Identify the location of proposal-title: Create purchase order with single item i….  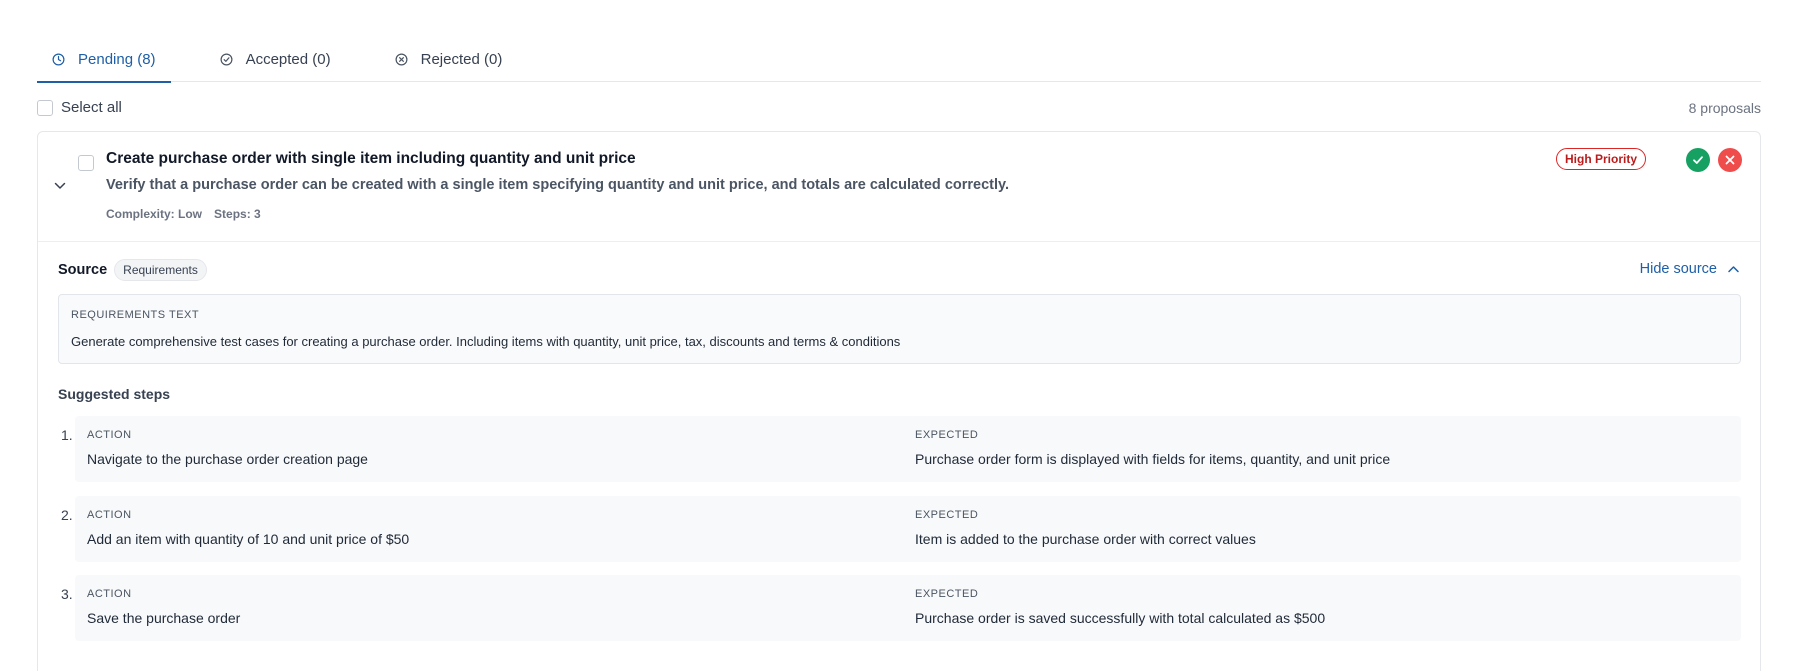
(371, 158).